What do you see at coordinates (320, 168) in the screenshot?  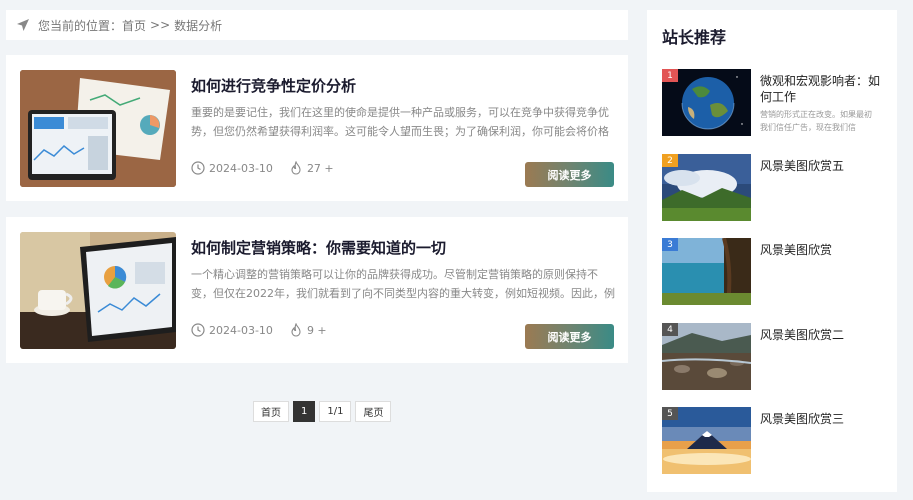 I see `article-view-count: 27 +` at bounding box center [320, 168].